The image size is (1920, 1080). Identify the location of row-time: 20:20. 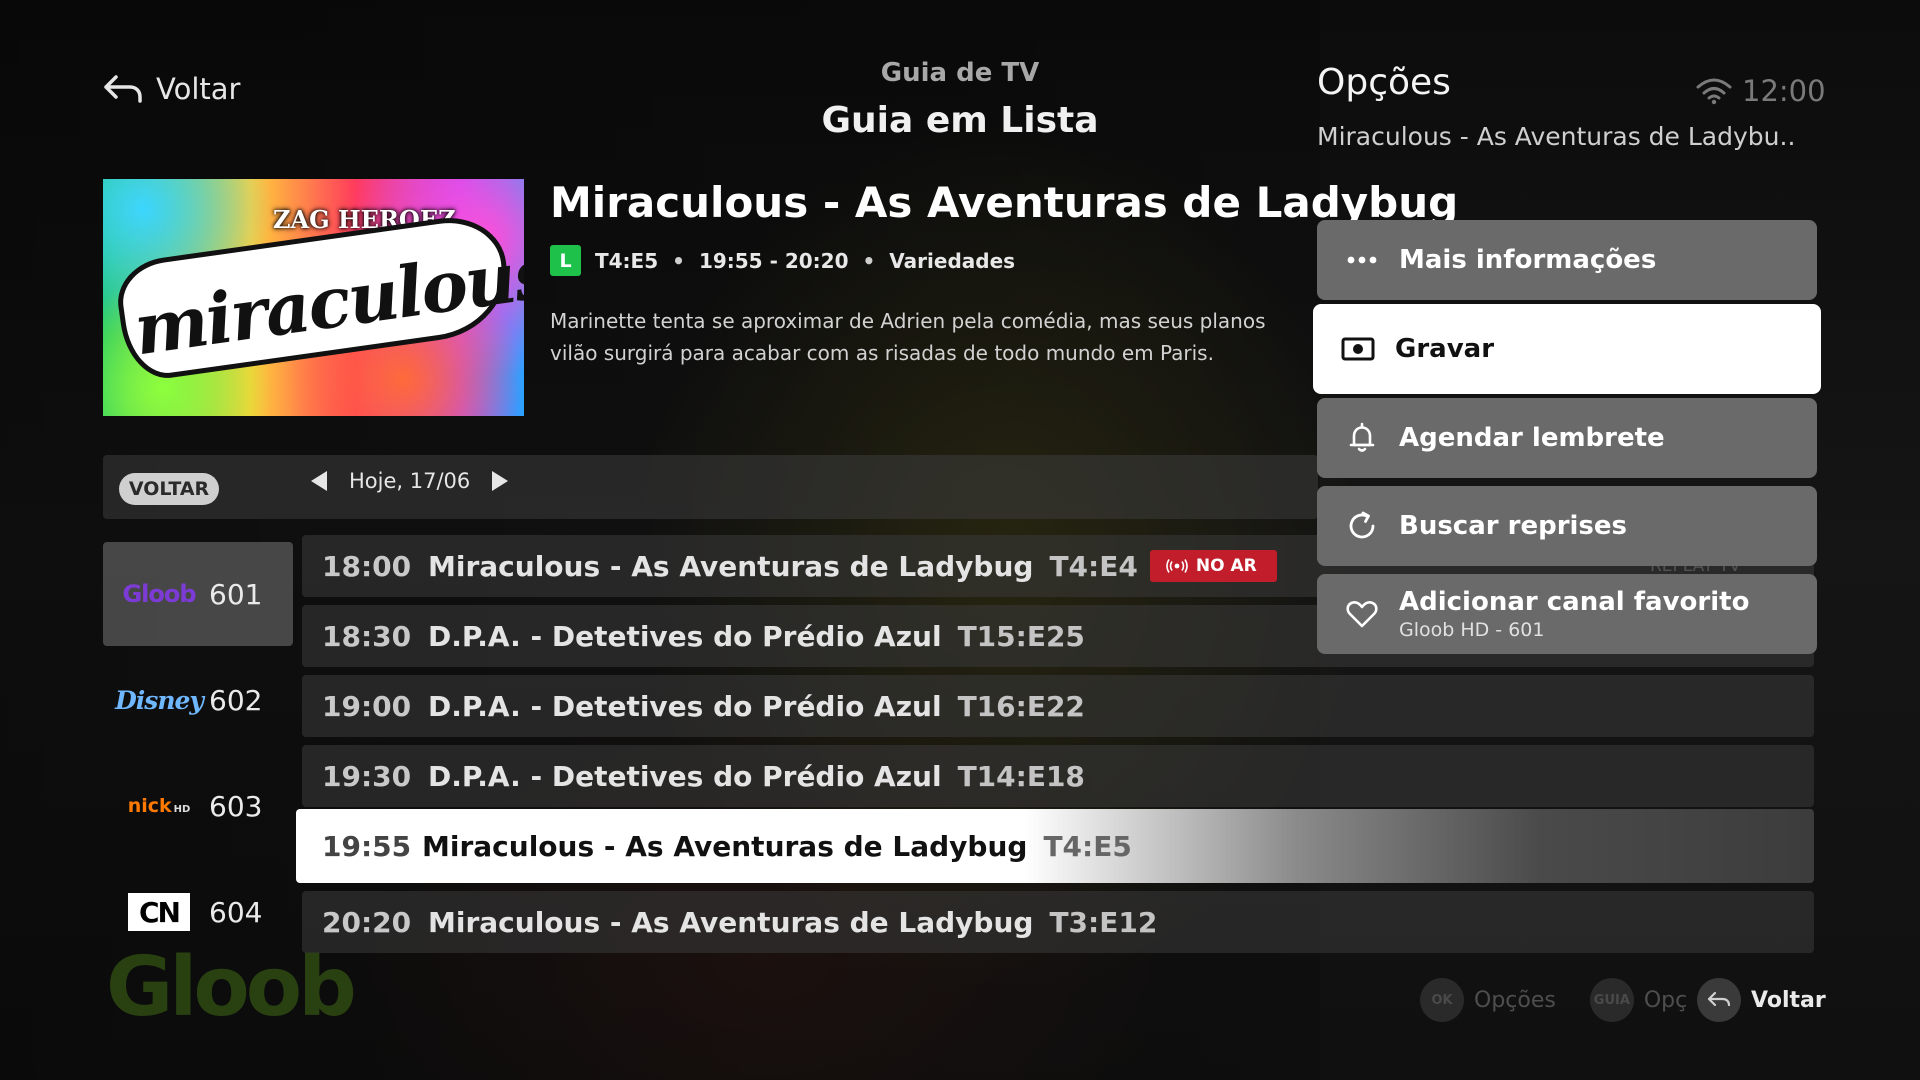
(367, 922).